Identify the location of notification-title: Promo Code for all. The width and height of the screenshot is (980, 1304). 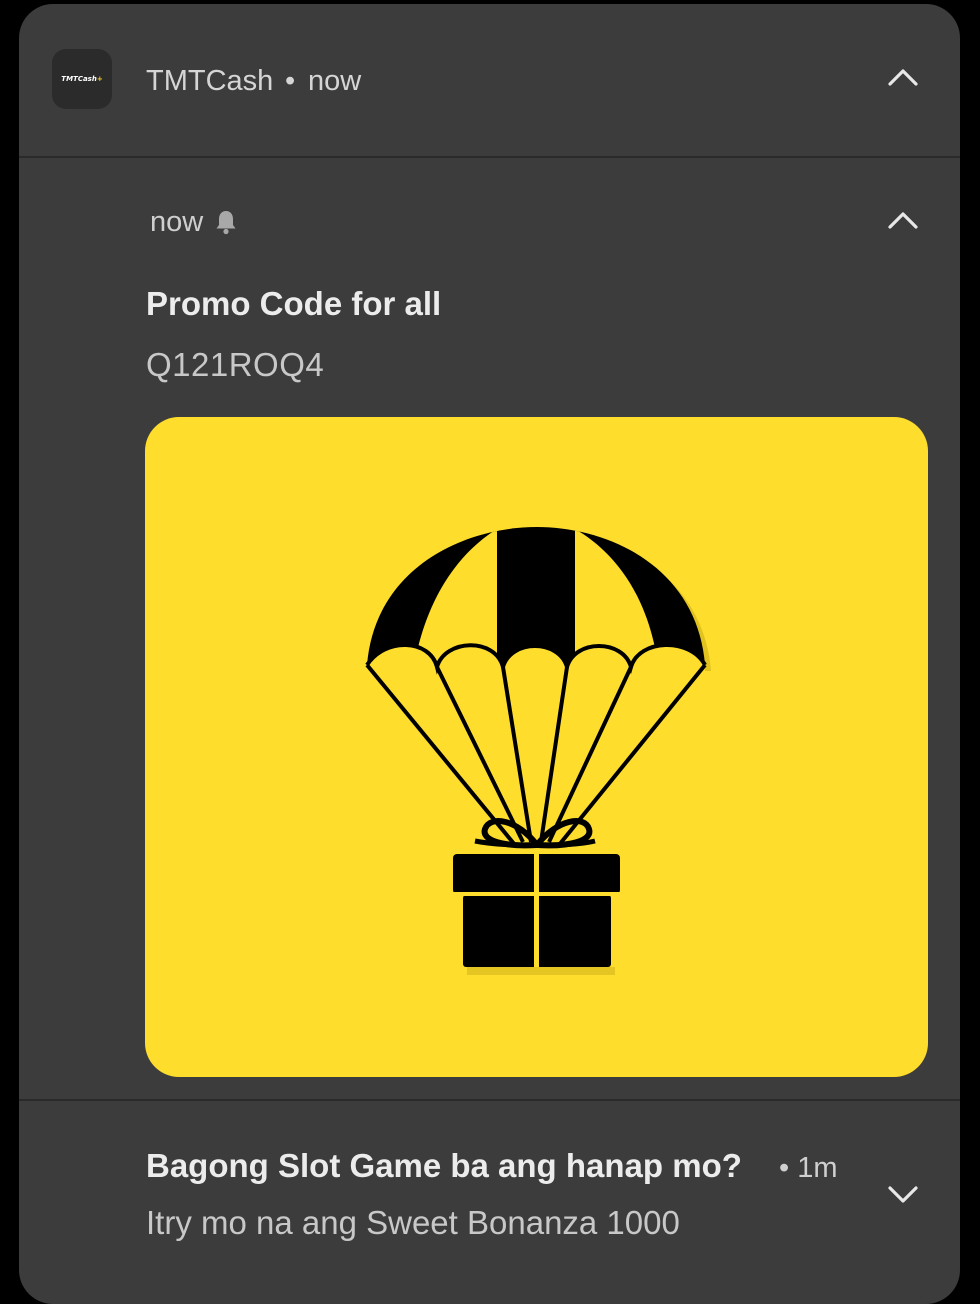
(294, 303).